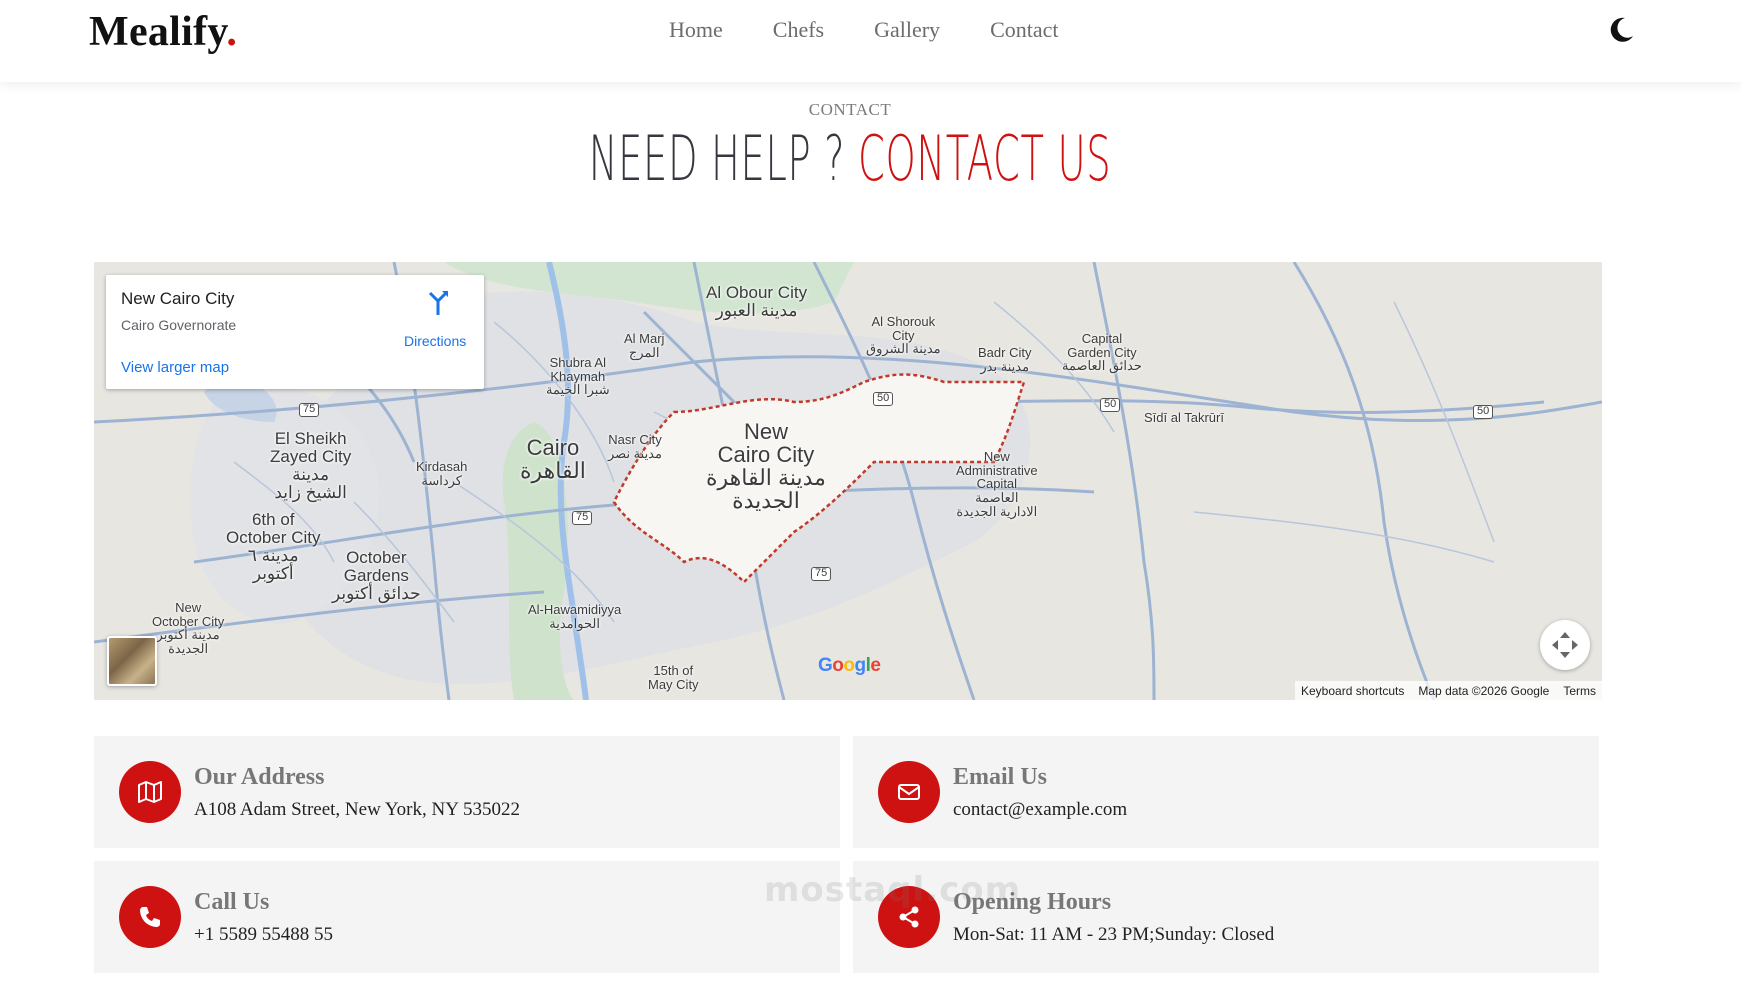 Image resolution: width=1741 pixels, height=996 pixels. Describe the element at coordinates (438, 303) in the screenshot. I see `directions-icon` at that location.